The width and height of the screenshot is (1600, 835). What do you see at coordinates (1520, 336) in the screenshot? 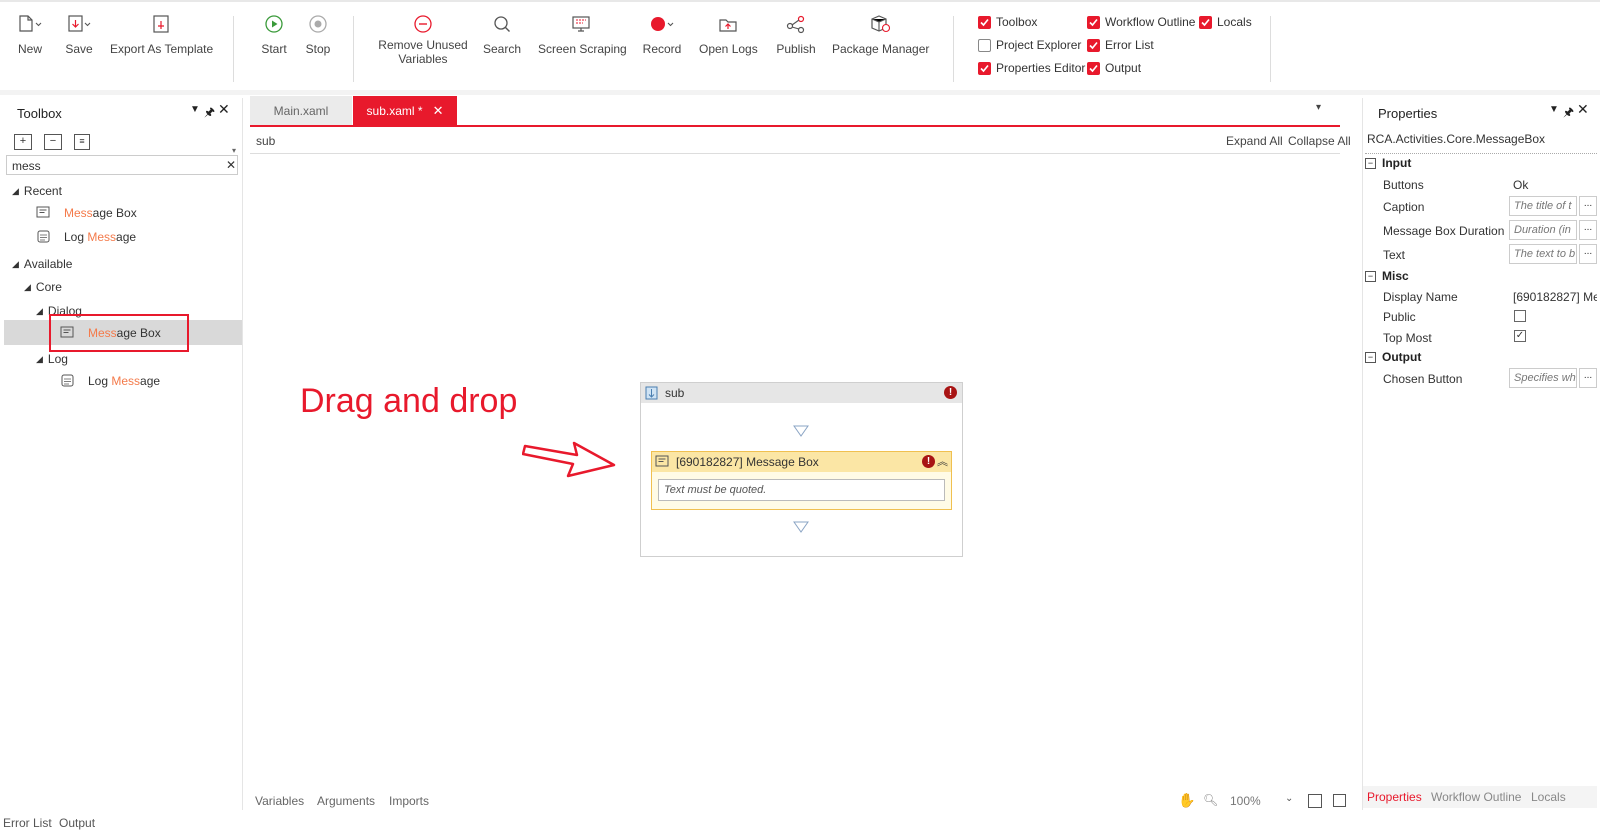
I see `prop-topmost-checkbox: ✓` at bounding box center [1520, 336].